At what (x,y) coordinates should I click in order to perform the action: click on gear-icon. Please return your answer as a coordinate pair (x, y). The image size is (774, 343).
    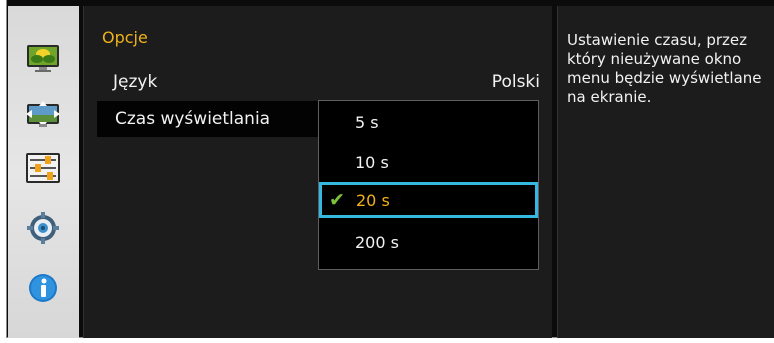
    Looking at the image, I should click on (43, 228).